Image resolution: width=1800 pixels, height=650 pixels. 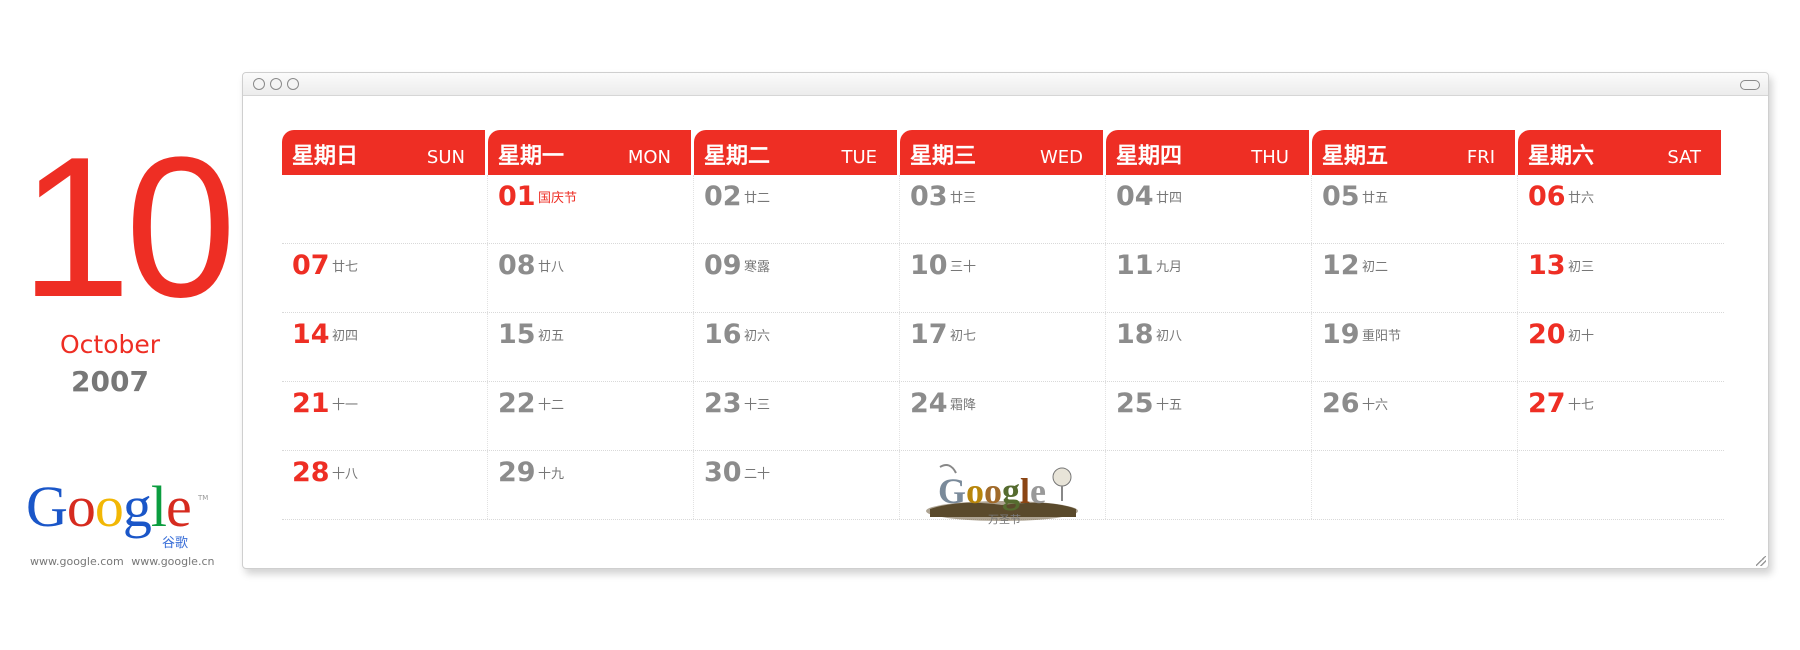 I want to click on lunar-date: 初八, so click(x=1169, y=336).